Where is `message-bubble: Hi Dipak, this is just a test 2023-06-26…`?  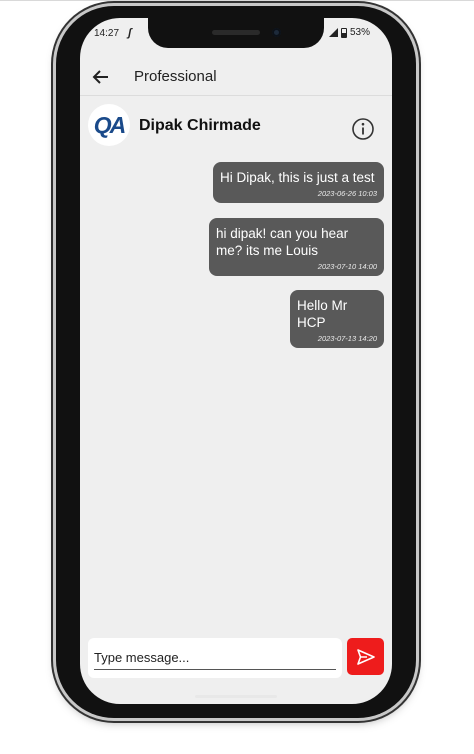 message-bubble: Hi Dipak, this is just a test 2023-06-26… is located at coordinates (298, 182).